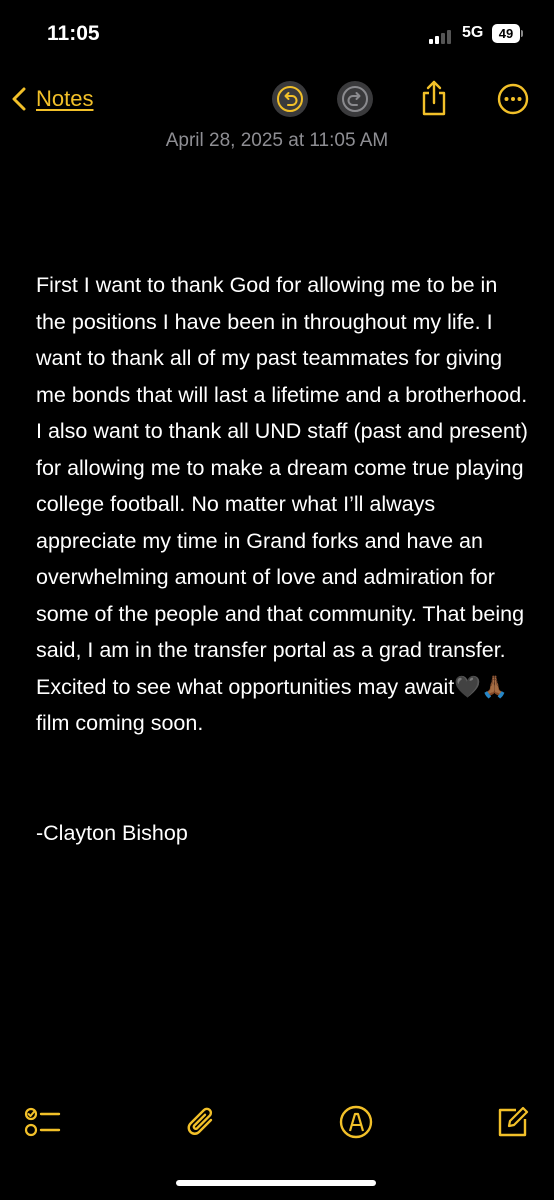 This screenshot has width=554, height=1200. I want to click on paperclip-icon, so click(200, 1121).